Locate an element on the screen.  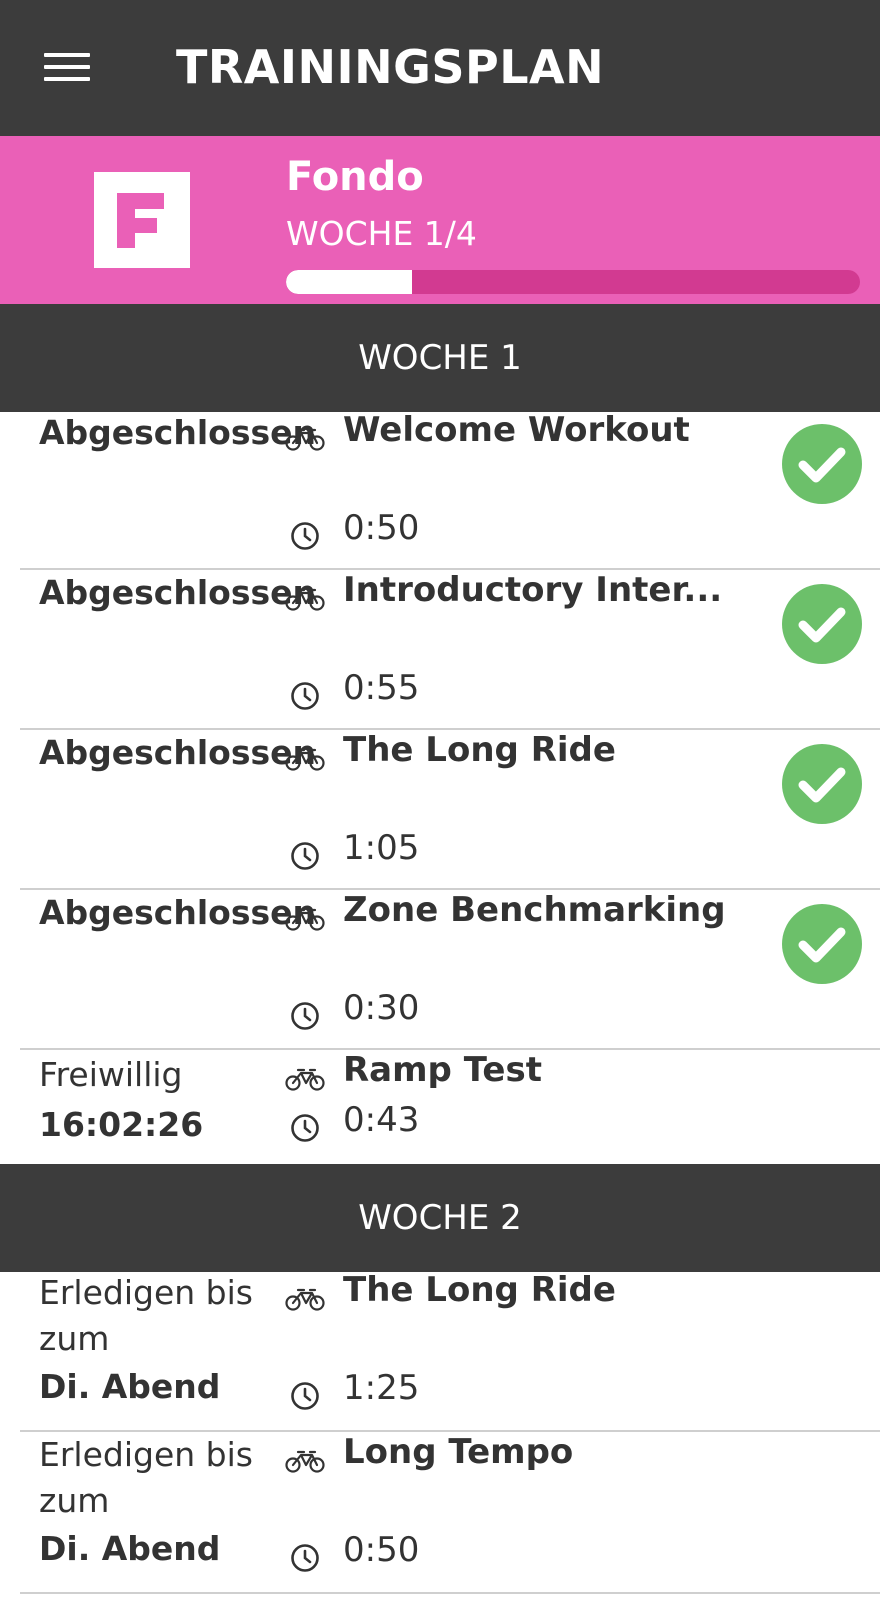
workout-row: Abgeschlossen Introductory Inter... 0:55 is located at coordinates (450, 650).